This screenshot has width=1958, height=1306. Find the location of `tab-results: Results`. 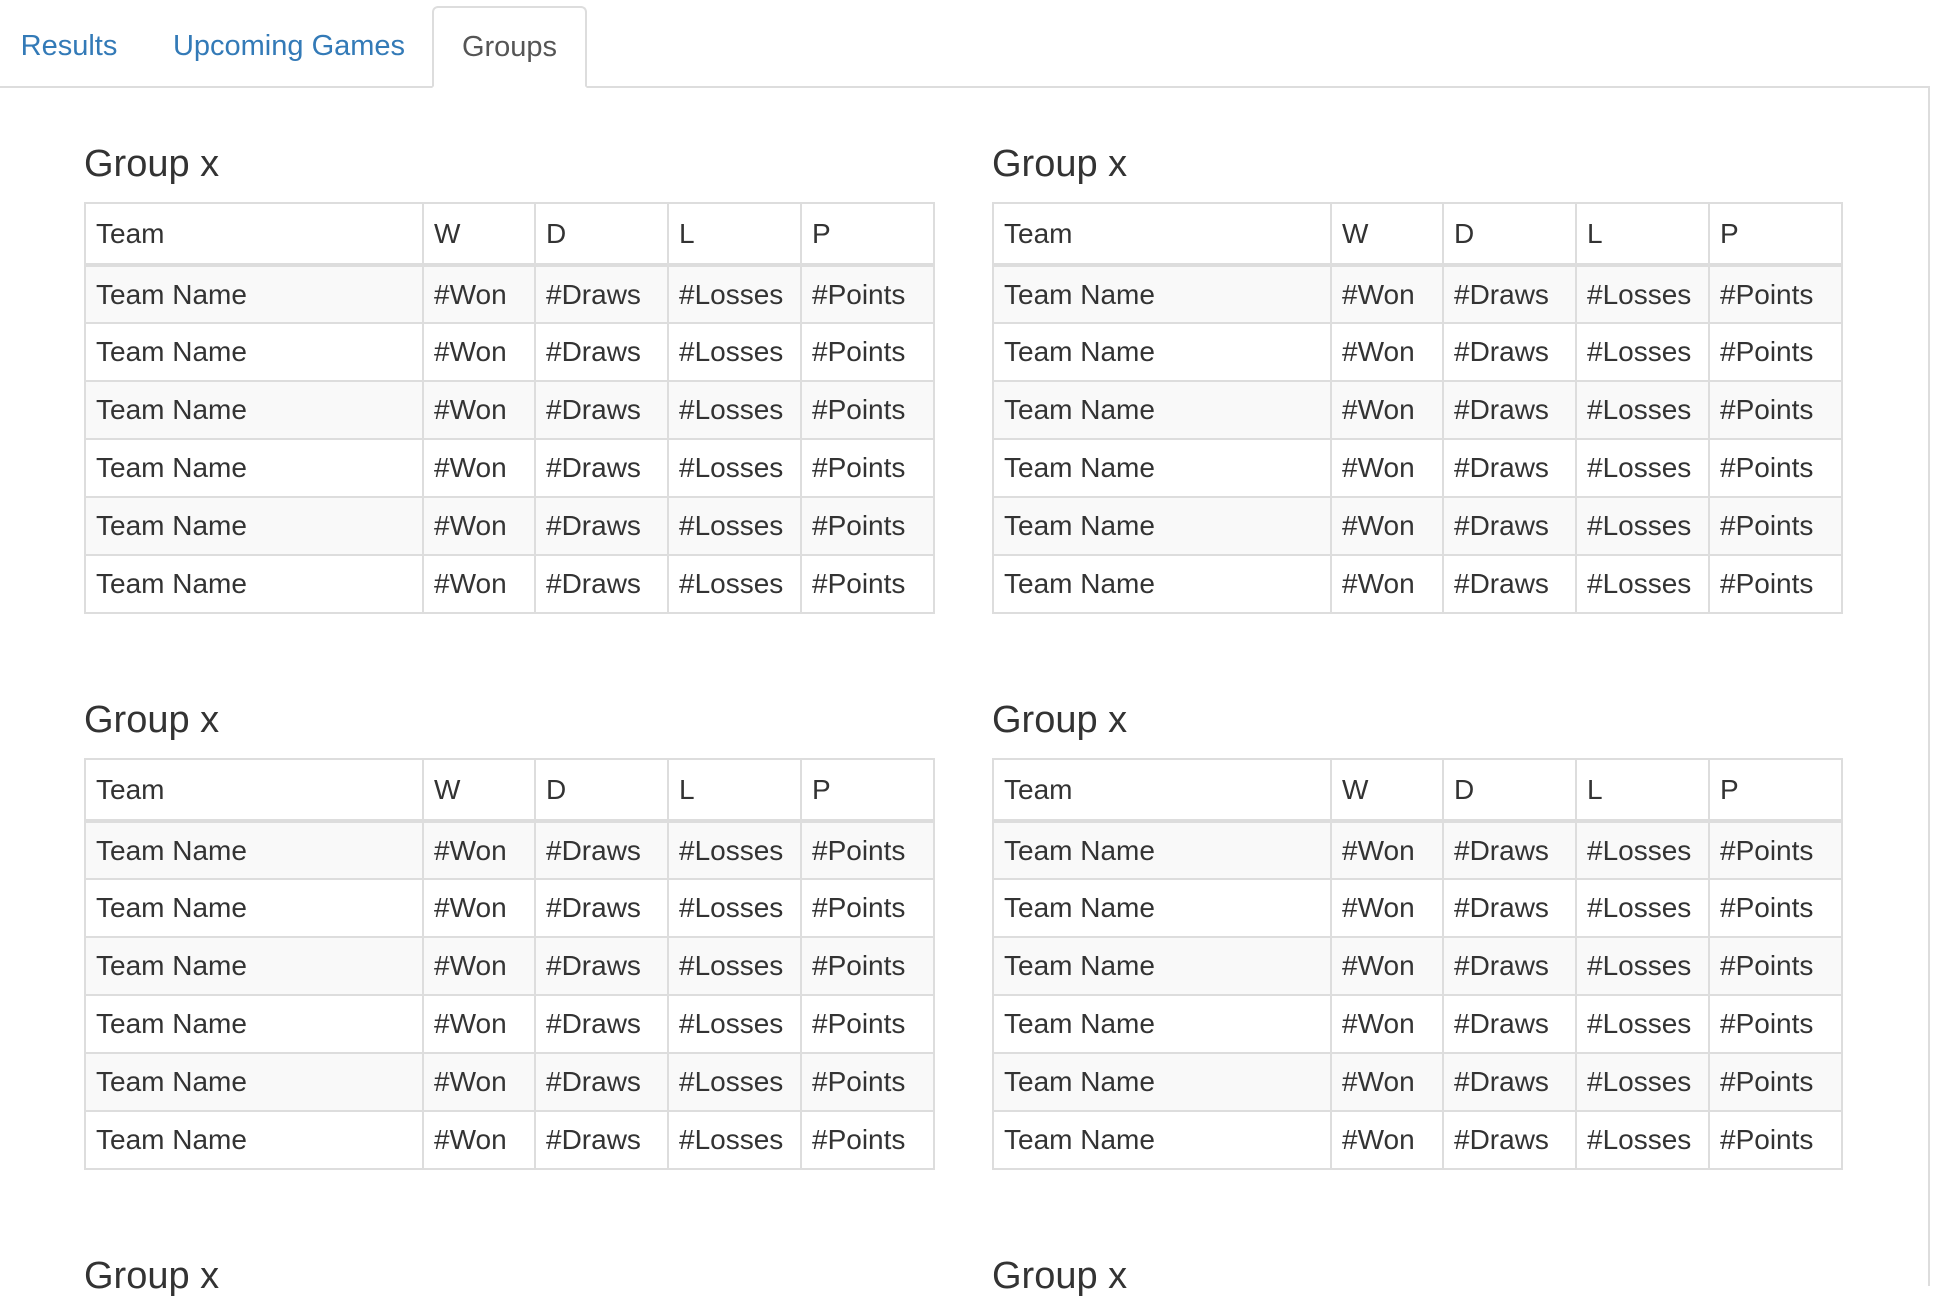

tab-results: Results is located at coordinates (69, 46).